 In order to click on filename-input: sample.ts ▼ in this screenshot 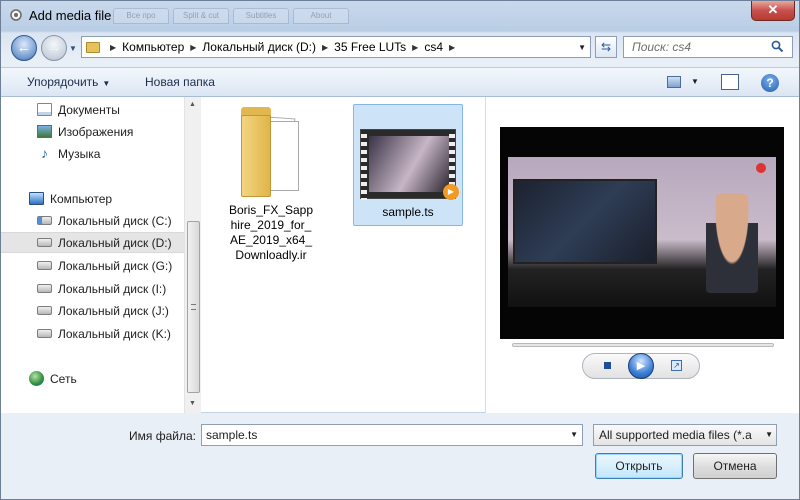, I will do `click(392, 435)`.